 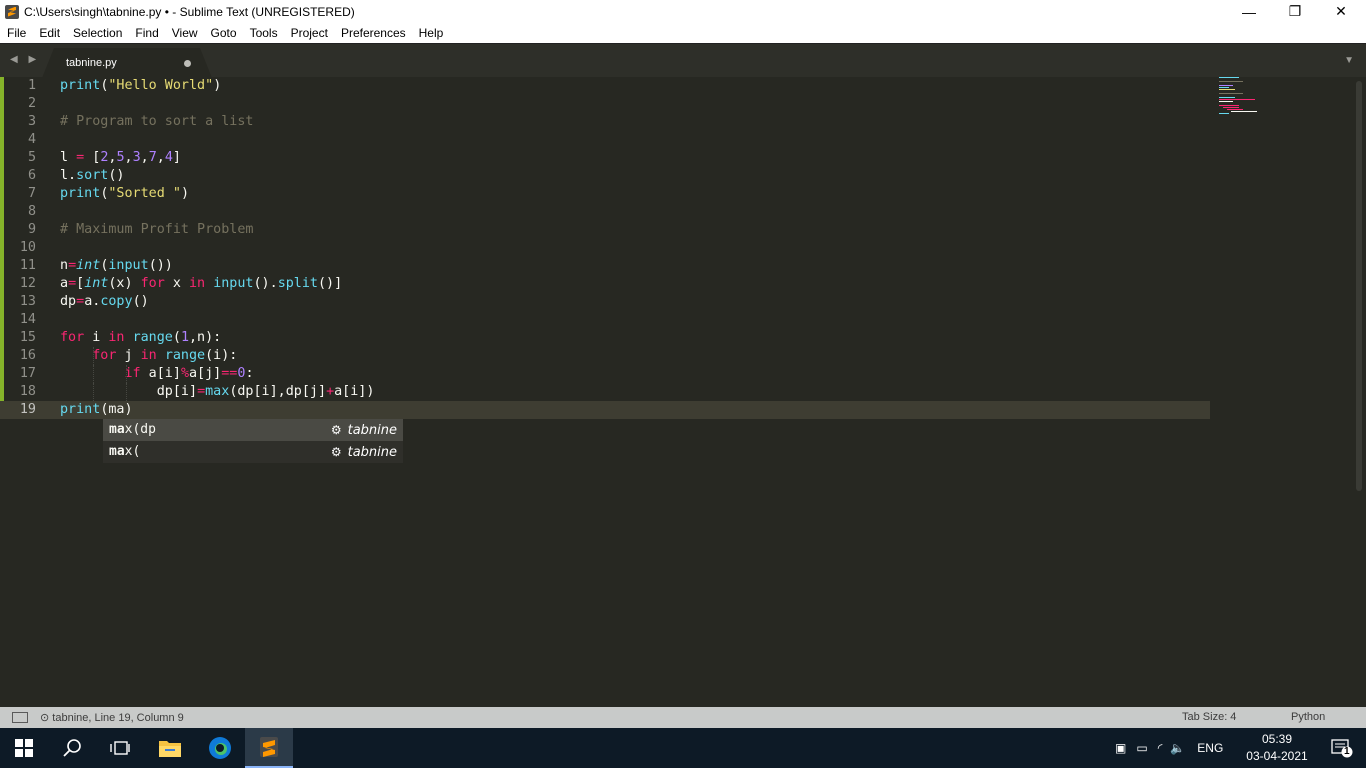 I want to click on volume-icon: 🔈, so click(x=1177, y=748).